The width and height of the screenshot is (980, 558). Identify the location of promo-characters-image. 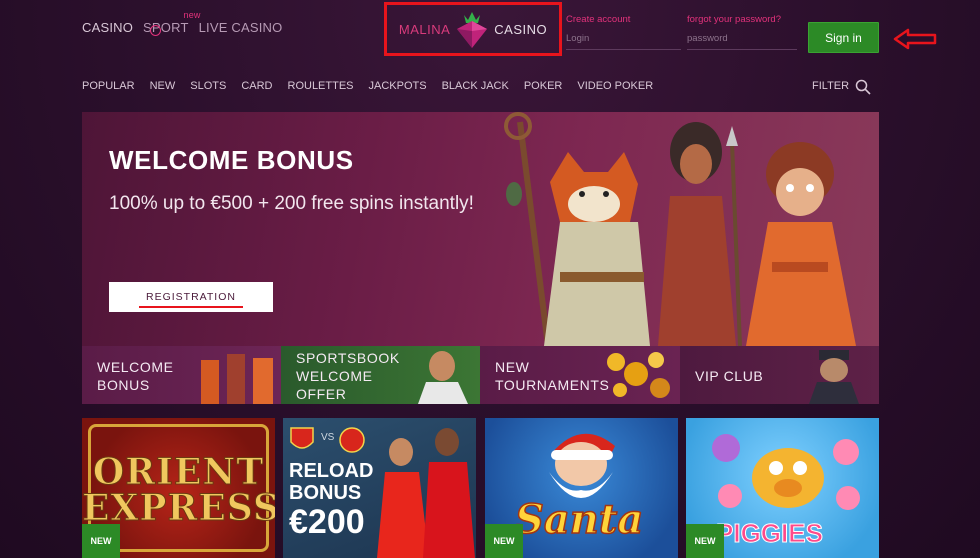
(237, 379).